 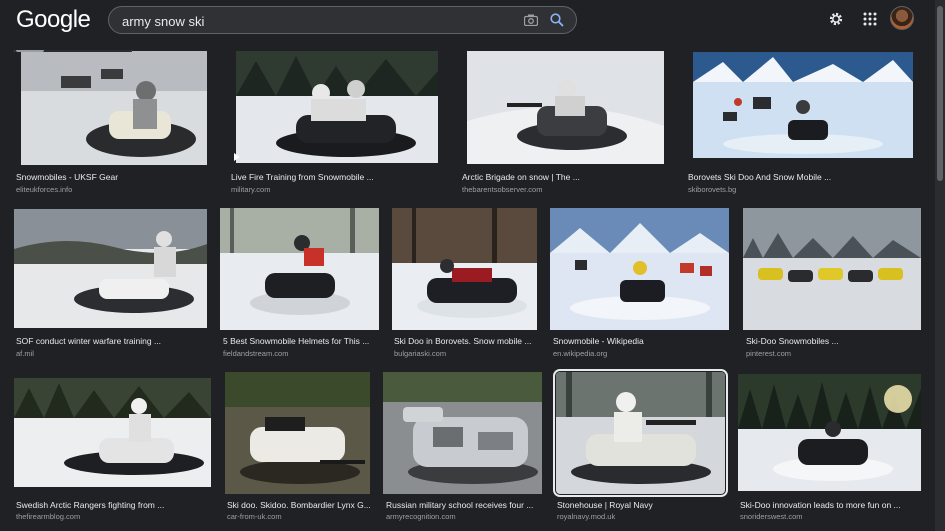 I want to click on apps-icon, so click(x=870, y=19).